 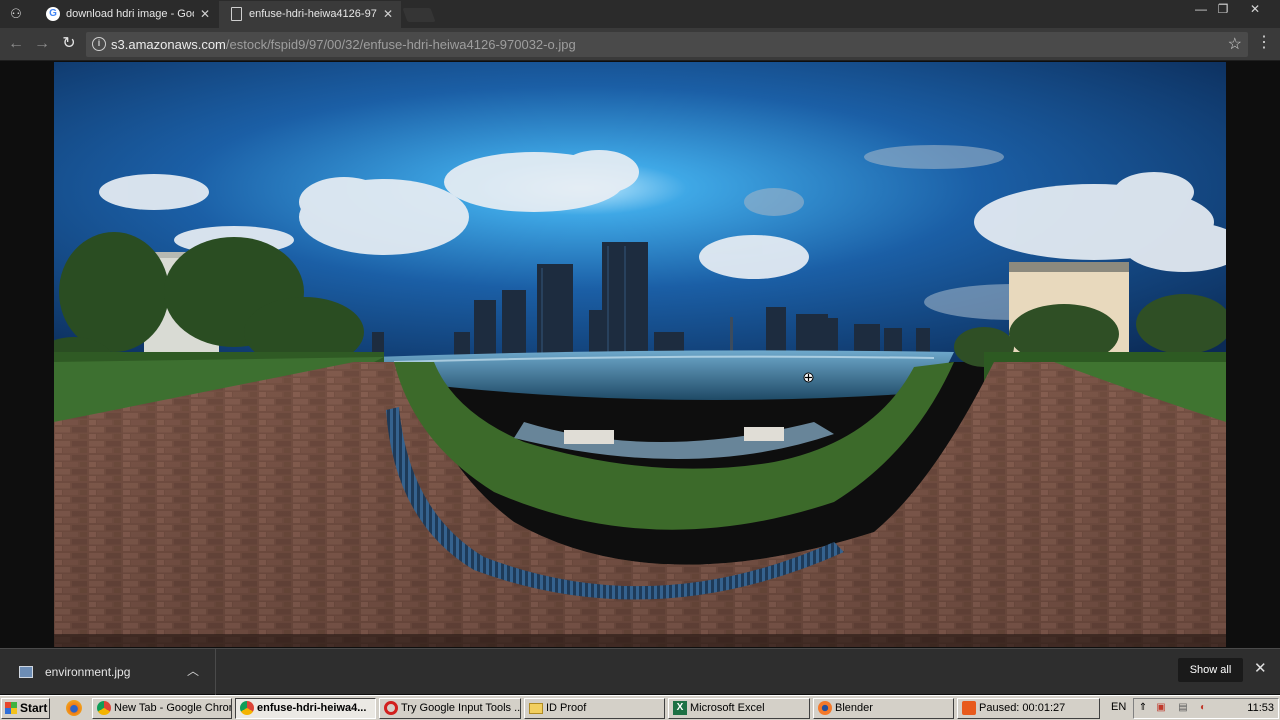 What do you see at coordinates (419, 15) in the screenshot?
I see `new-tab-button` at bounding box center [419, 15].